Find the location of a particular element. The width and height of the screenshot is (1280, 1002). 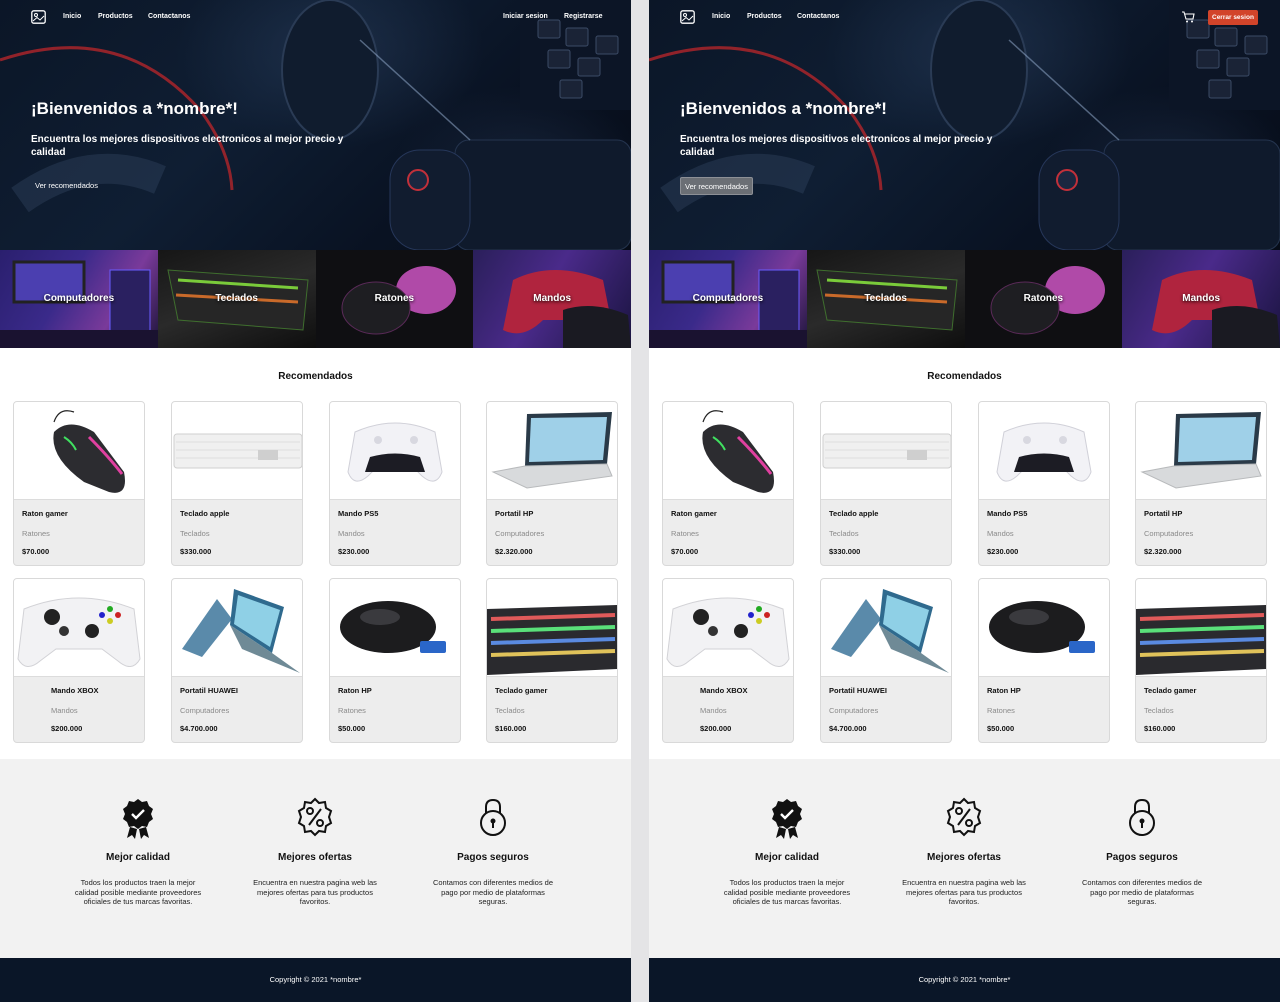

copyright-text: Copyright © 2021 *nombre* is located at coordinates (964, 979).